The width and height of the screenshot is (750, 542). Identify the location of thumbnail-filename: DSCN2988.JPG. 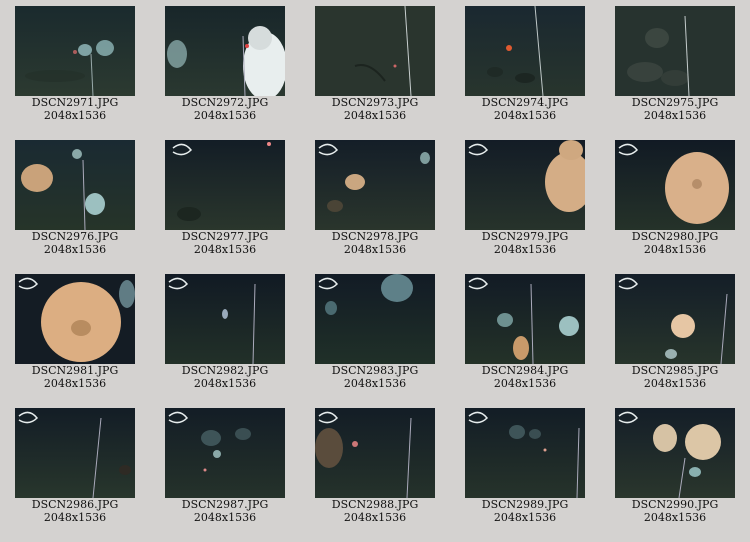
(375, 504).